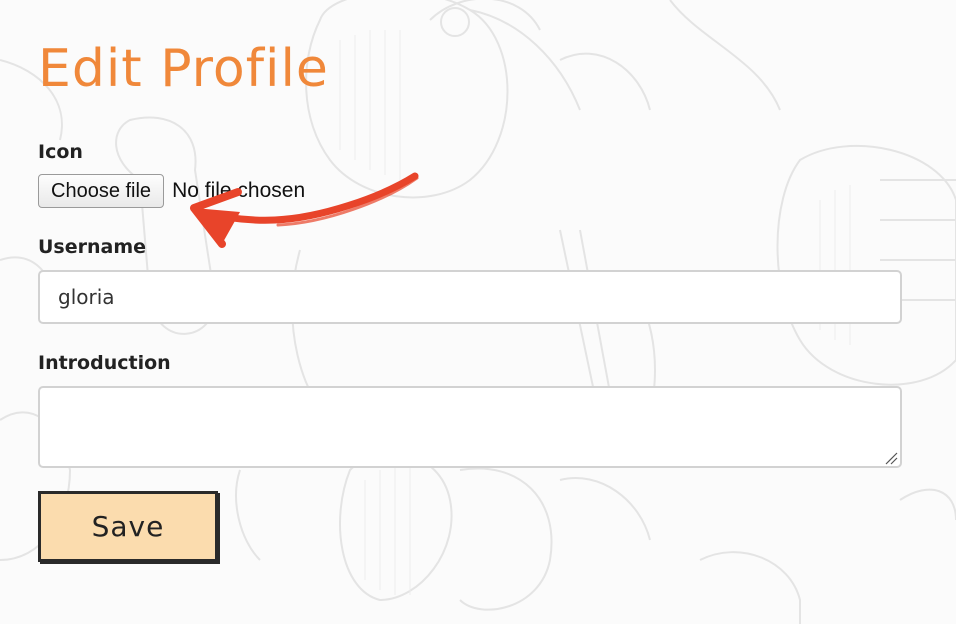 This screenshot has height=624, width=956. I want to click on save-button: Save, so click(128, 526).